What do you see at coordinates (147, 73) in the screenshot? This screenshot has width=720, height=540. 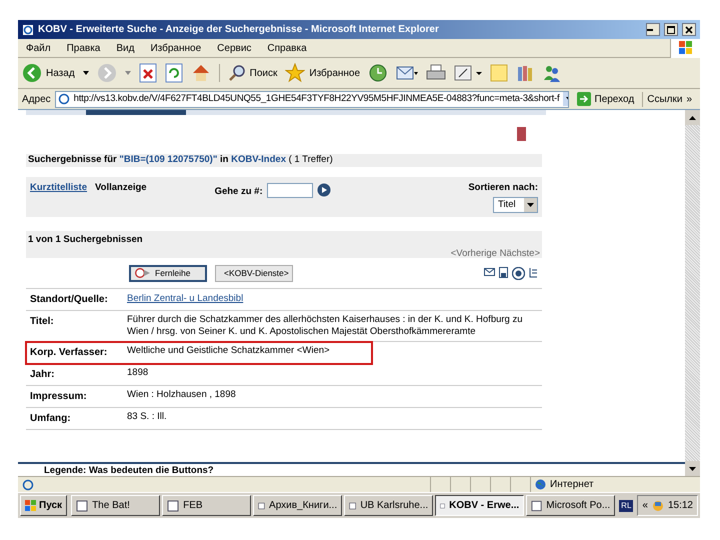 I see `stop-icon` at bounding box center [147, 73].